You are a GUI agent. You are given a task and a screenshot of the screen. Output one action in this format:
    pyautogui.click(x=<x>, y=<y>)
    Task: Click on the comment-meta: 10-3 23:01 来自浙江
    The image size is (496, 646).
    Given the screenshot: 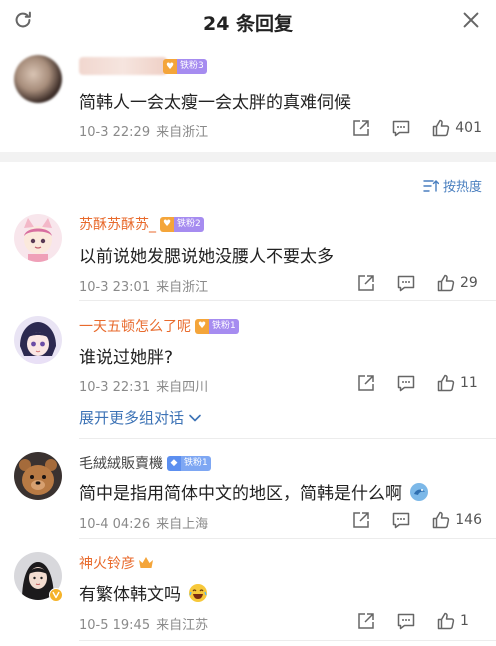 What is the action you would take?
    pyautogui.click(x=144, y=287)
    